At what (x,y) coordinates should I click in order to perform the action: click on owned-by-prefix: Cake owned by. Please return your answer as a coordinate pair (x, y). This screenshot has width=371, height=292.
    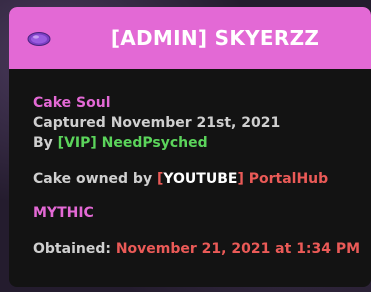
    Looking at the image, I should click on (95, 179).